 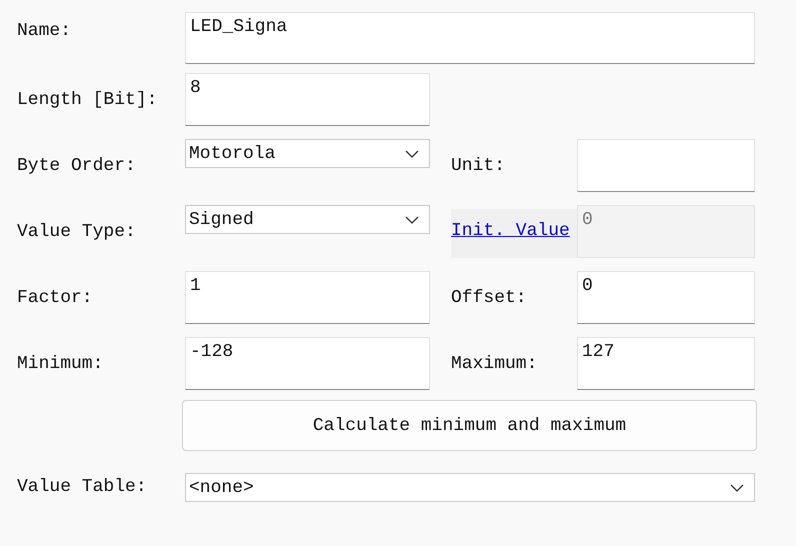 I want to click on field-label: Minimum:, so click(x=60, y=364).